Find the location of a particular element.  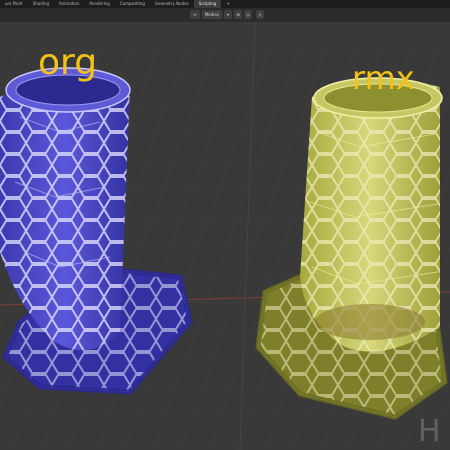

add-workspace-button: + is located at coordinates (227, 4).